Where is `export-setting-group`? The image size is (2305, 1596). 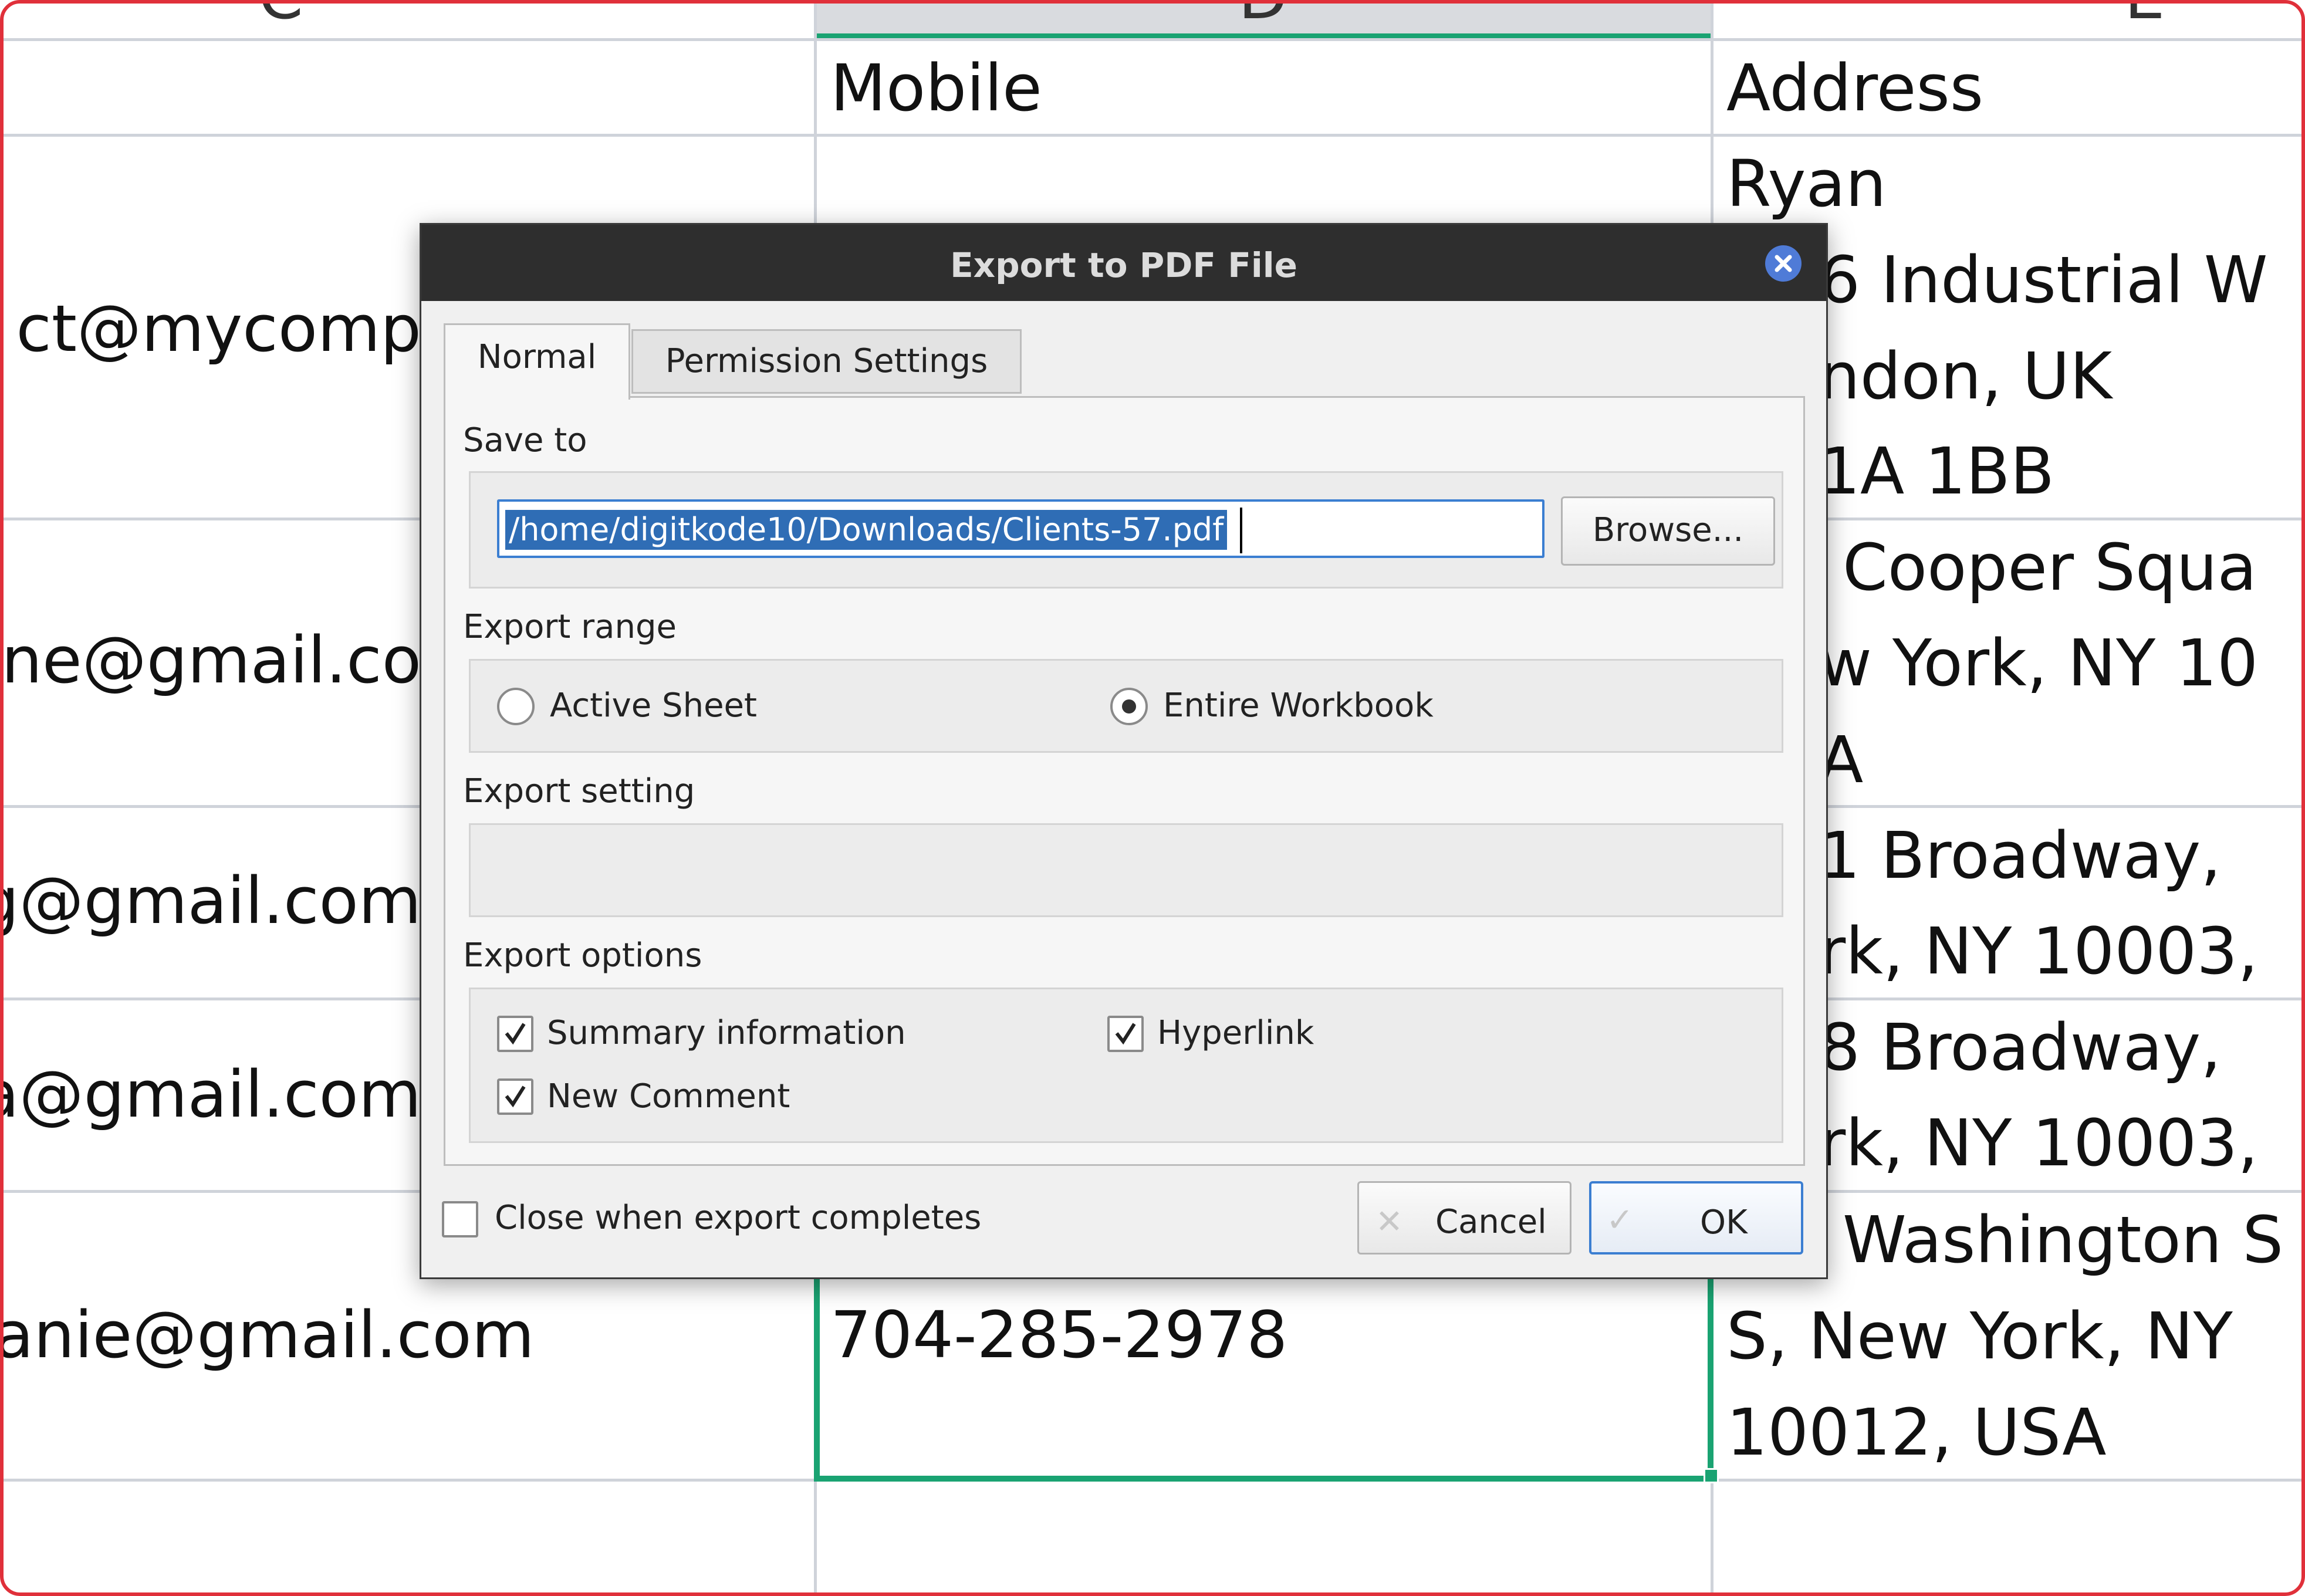
export-setting-group is located at coordinates (1126, 870).